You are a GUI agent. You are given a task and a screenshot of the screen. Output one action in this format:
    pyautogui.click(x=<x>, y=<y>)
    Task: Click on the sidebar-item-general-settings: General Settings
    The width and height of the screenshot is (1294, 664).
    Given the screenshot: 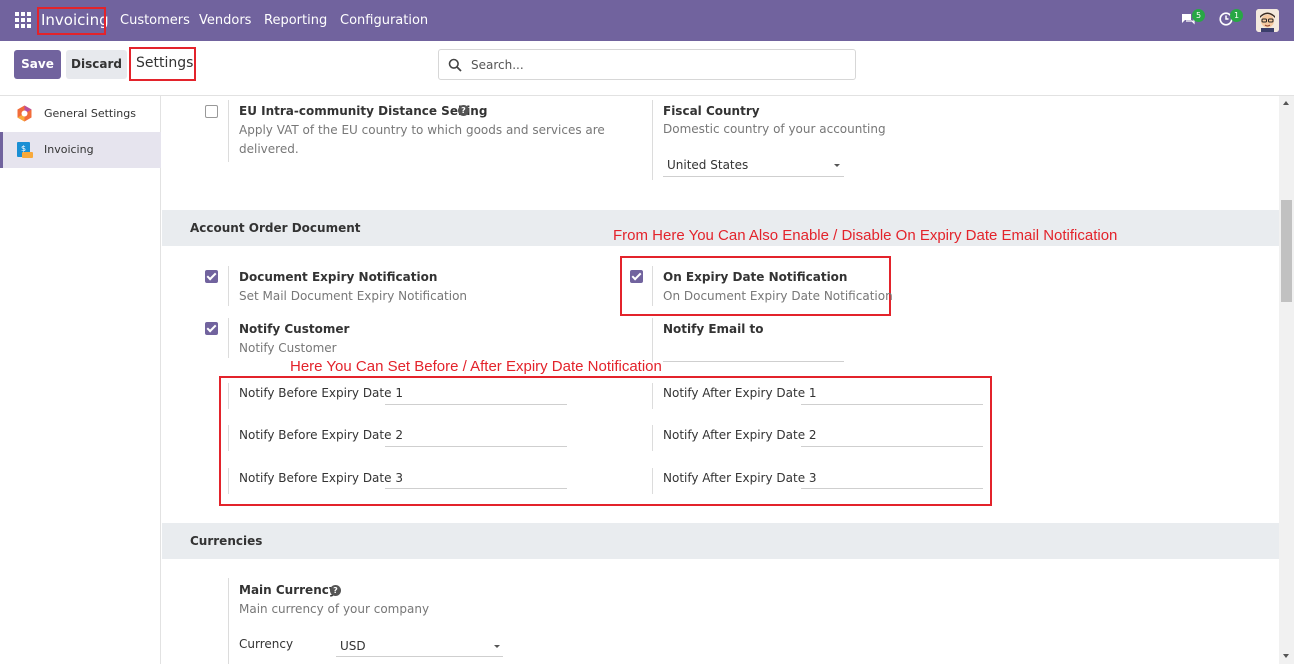 What is the action you would take?
    pyautogui.click(x=80, y=114)
    